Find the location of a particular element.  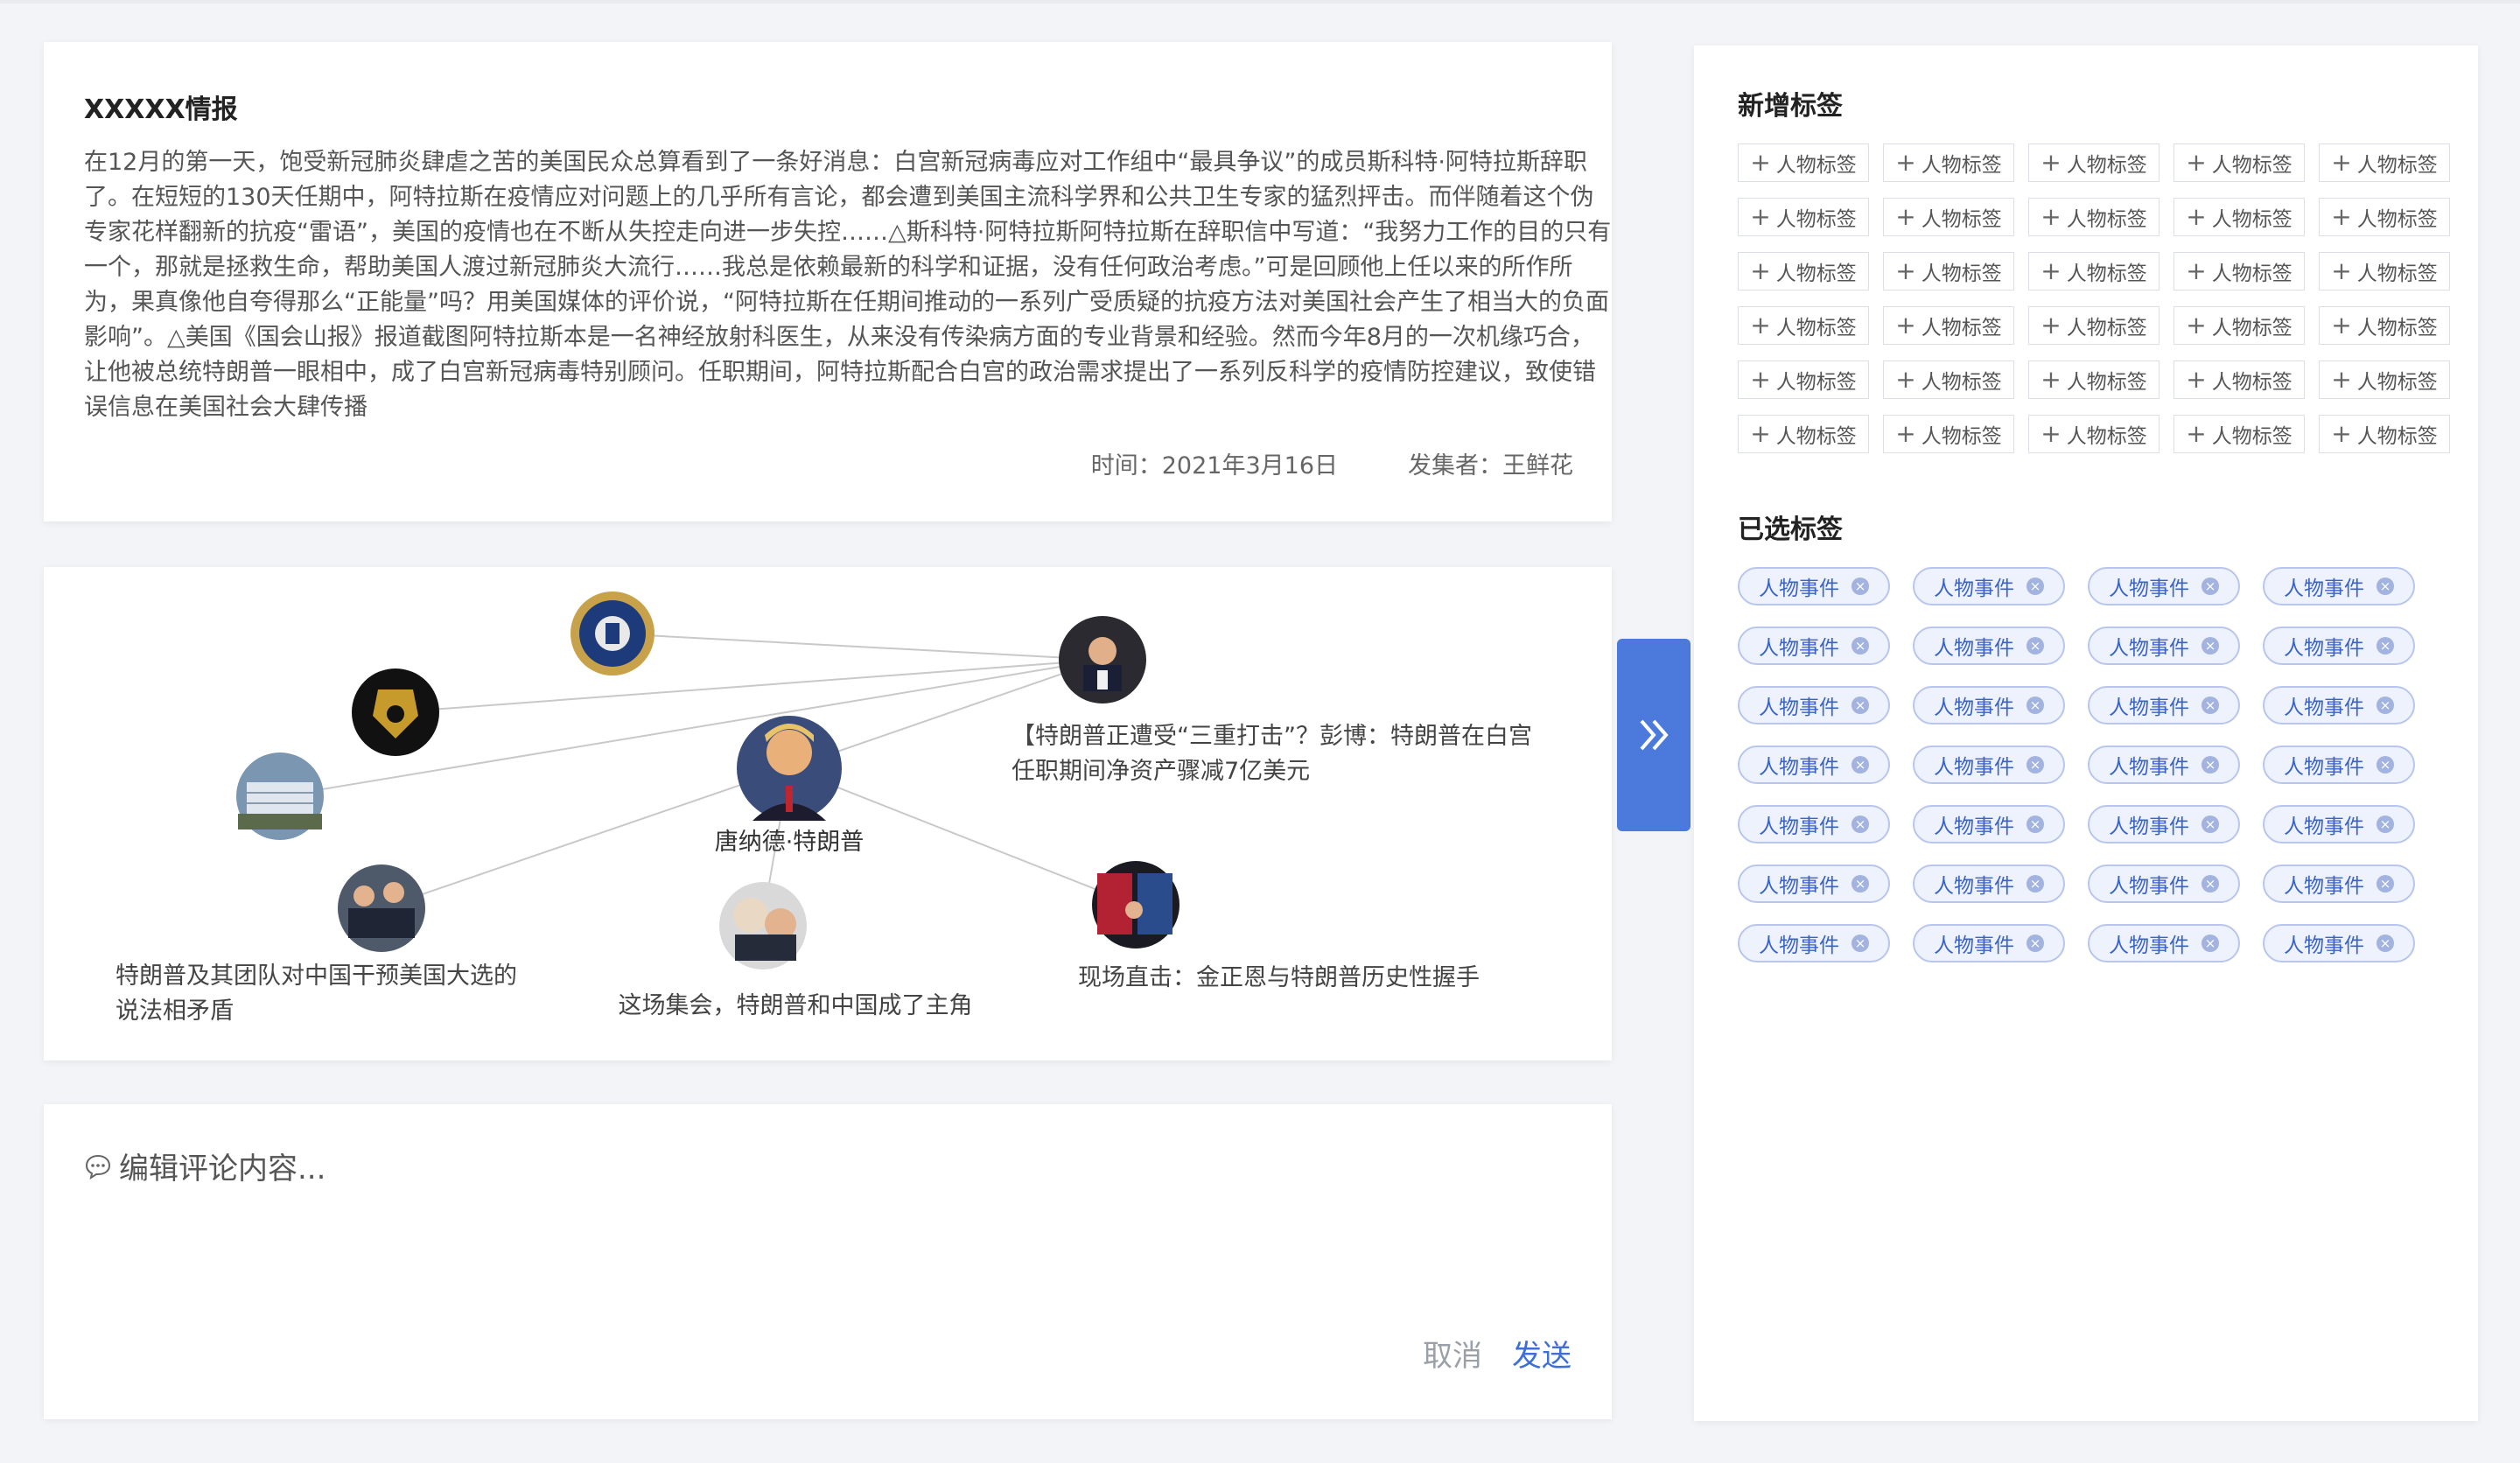

trump-news-node is located at coordinates (1102, 660).